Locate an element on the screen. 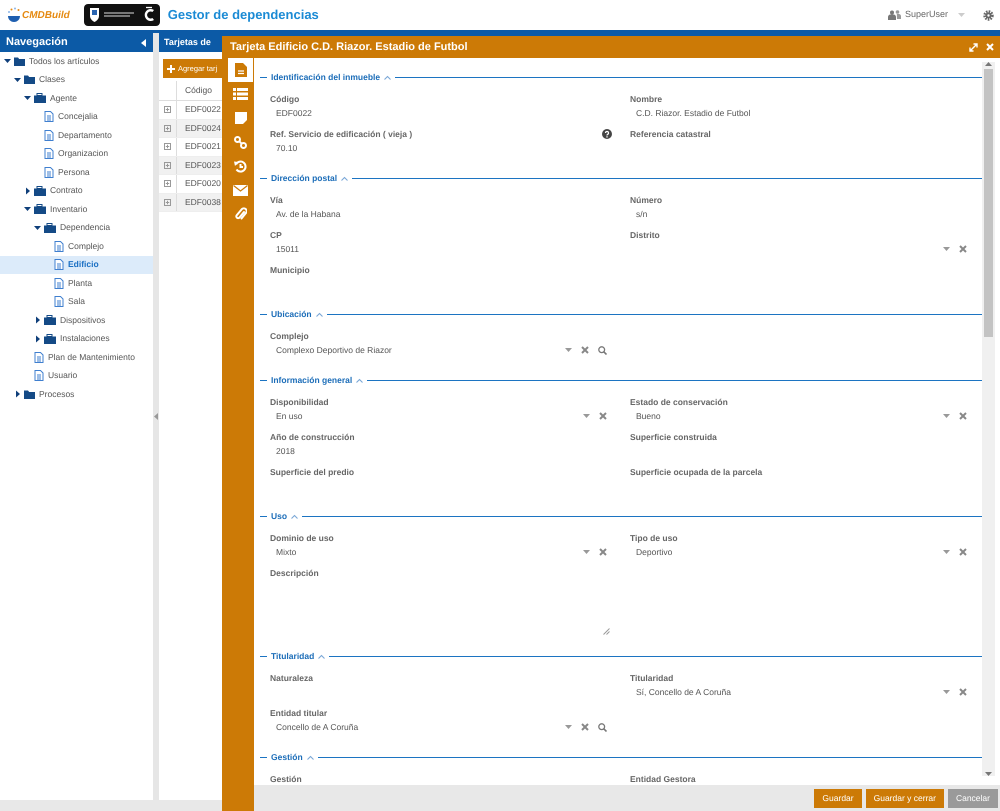 The width and height of the screenshot is (1000, 811). field-label: Superficie ocupada de la parcela is located at coordinates (696, 472).